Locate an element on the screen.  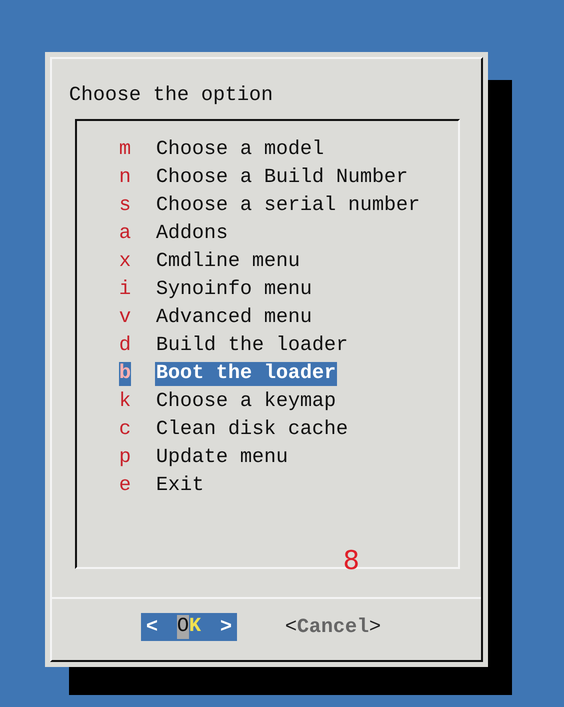
menu-item: Clean disk cache is located at coordinates (252, 430).